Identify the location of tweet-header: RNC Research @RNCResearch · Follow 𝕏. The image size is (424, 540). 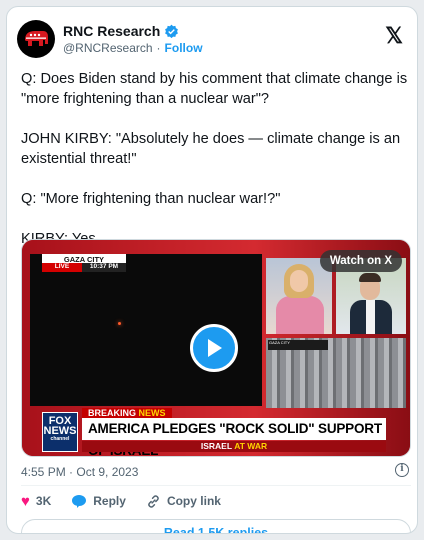
(212, 39).